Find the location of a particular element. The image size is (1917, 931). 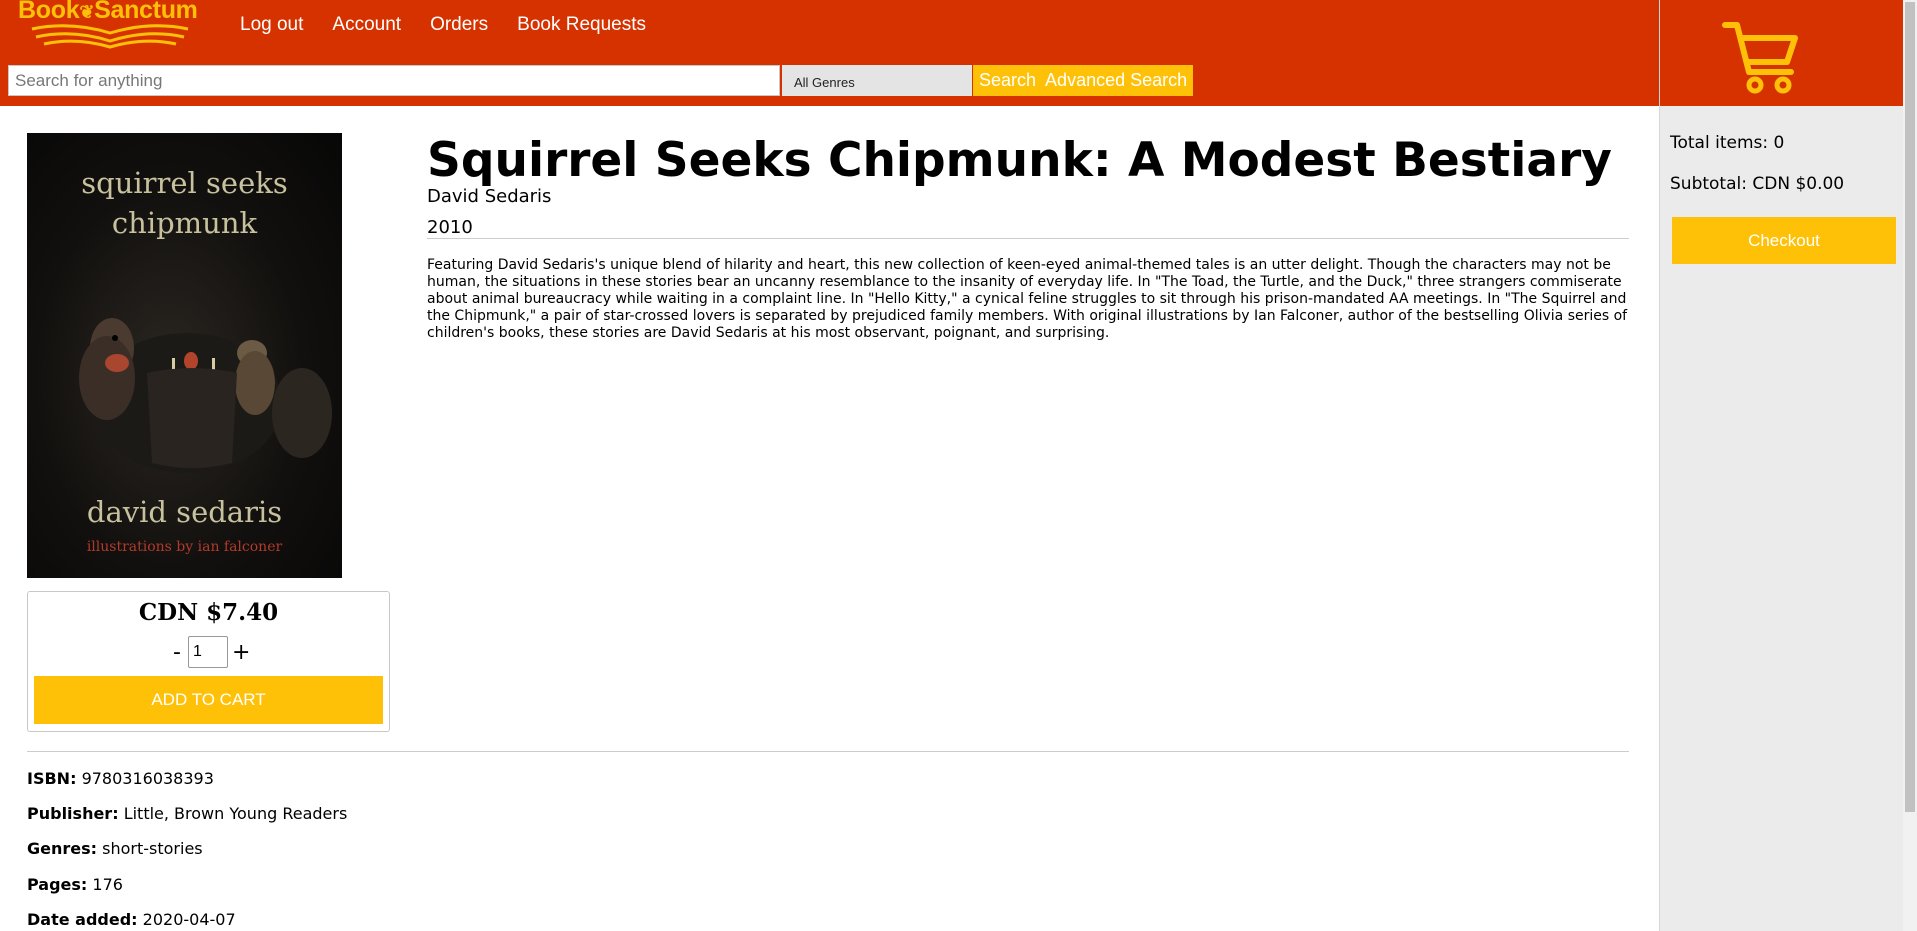

quantity-stepper: - + is located at coordinates (210, 652).